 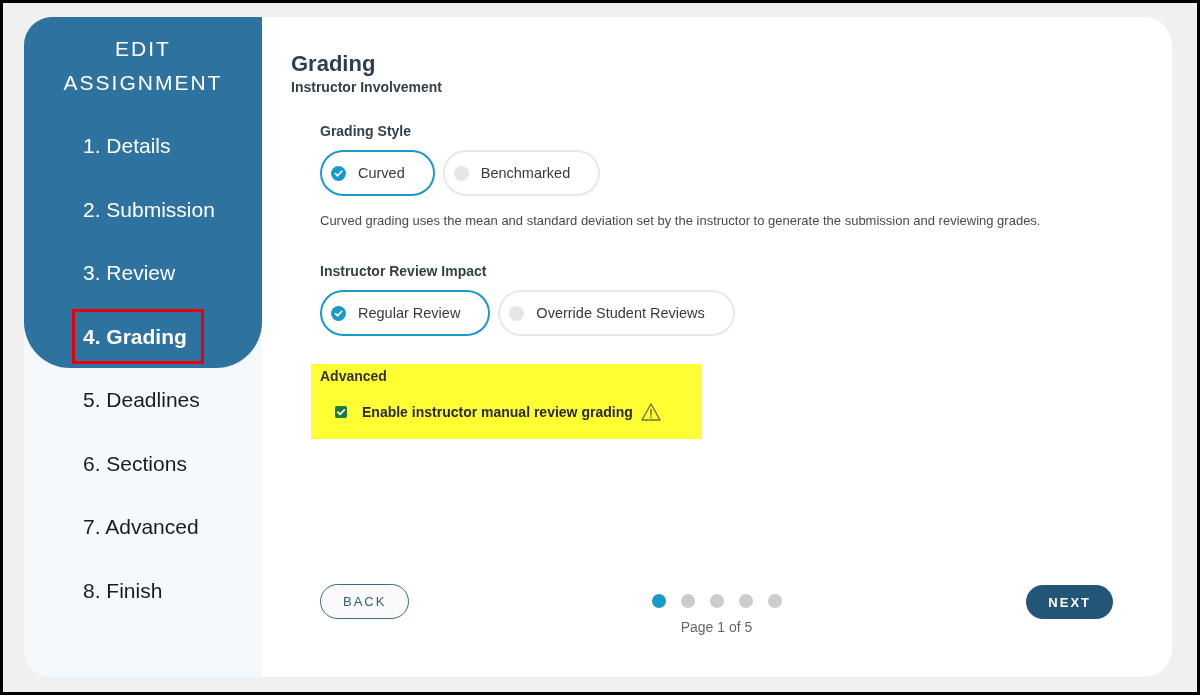 I want to click on sidebar-nav-item: 4. Grading, so click(x=138, y=336).